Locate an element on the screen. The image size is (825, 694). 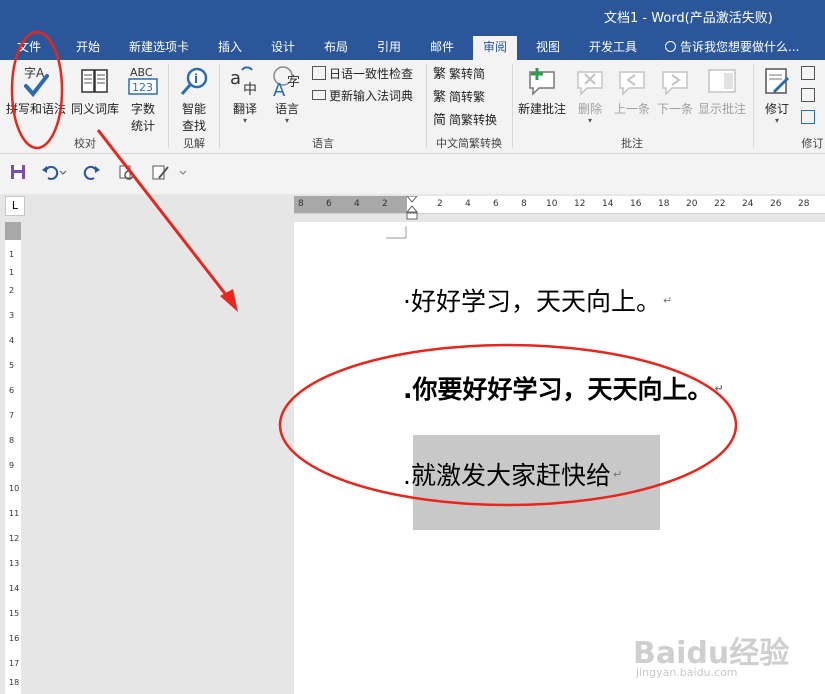
thesaurus-button: 同义词库 is located at coordinates (95, 90).